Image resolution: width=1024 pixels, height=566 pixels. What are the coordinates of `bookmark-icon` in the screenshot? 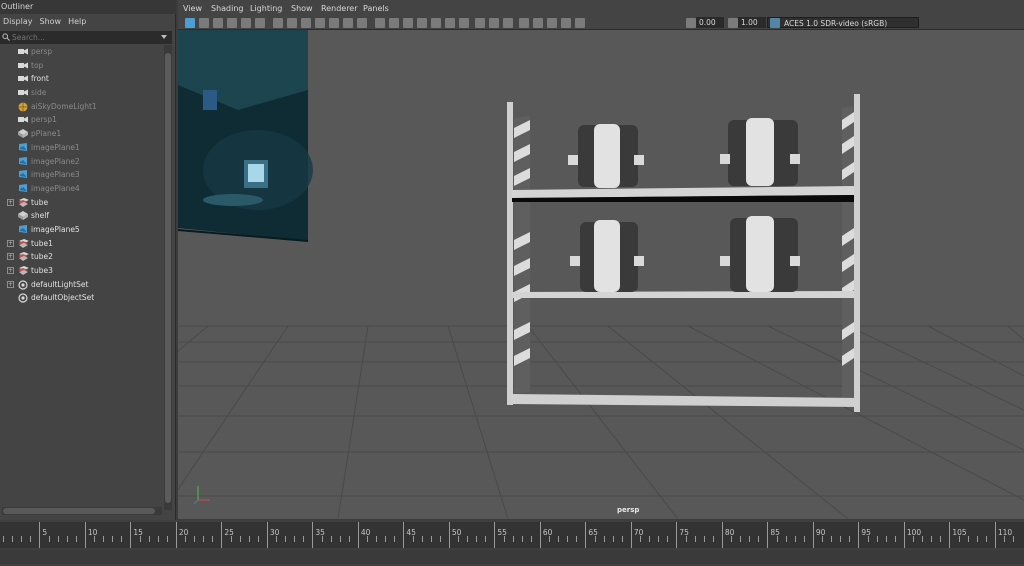 It's located at (218, 23).